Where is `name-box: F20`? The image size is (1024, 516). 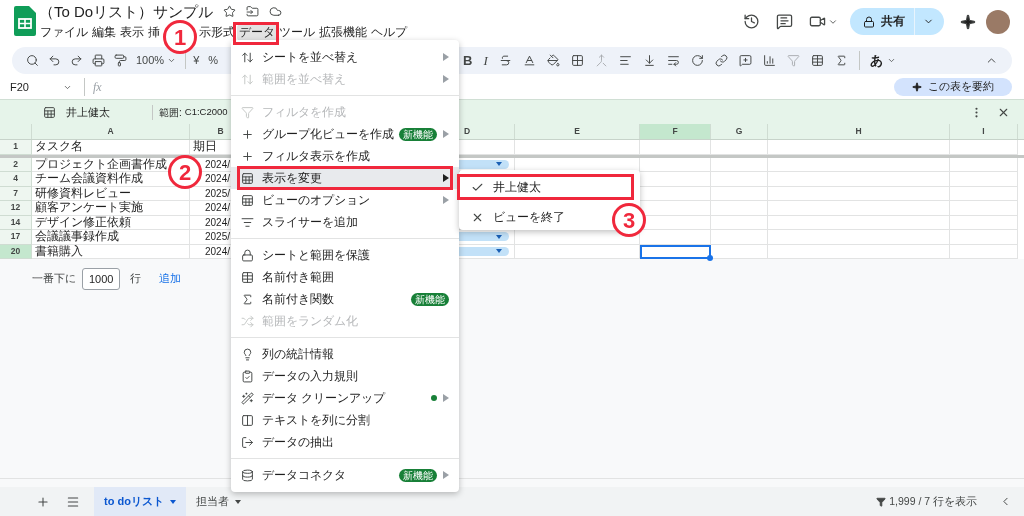 name-box: F20 is located at coordinates (41, 87).